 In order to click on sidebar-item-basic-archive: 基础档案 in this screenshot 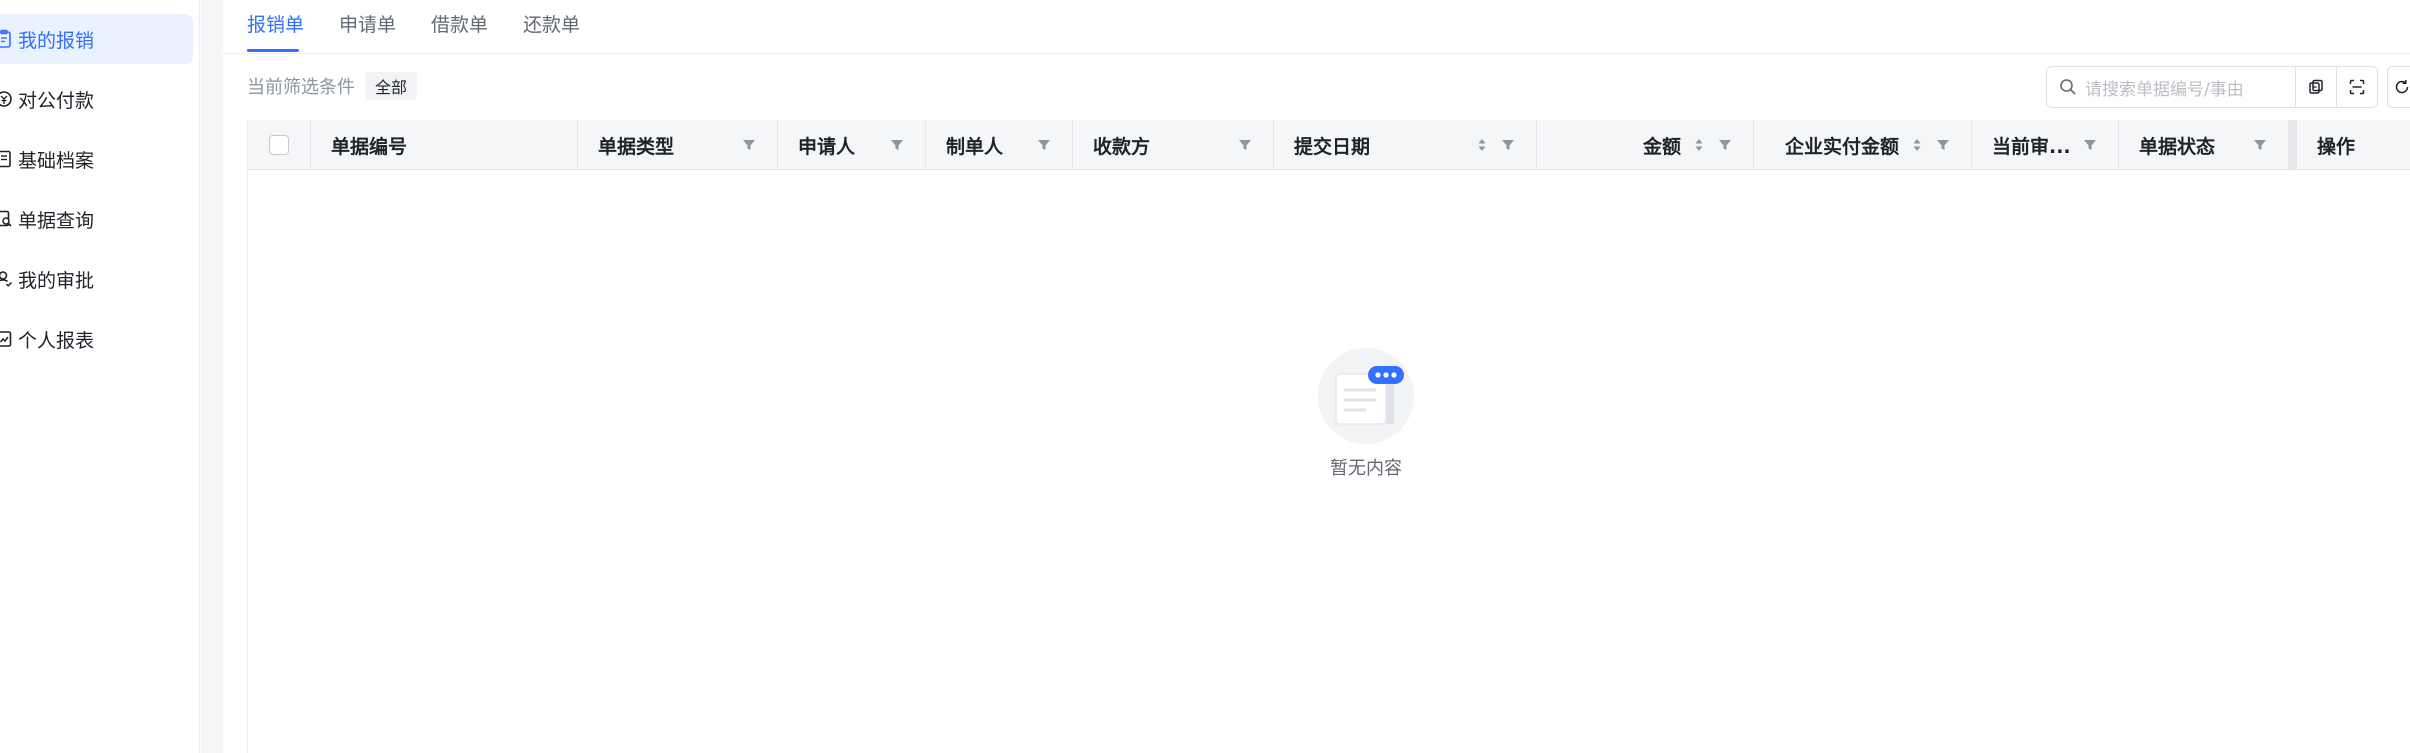, I will do `click(96, 159)`.